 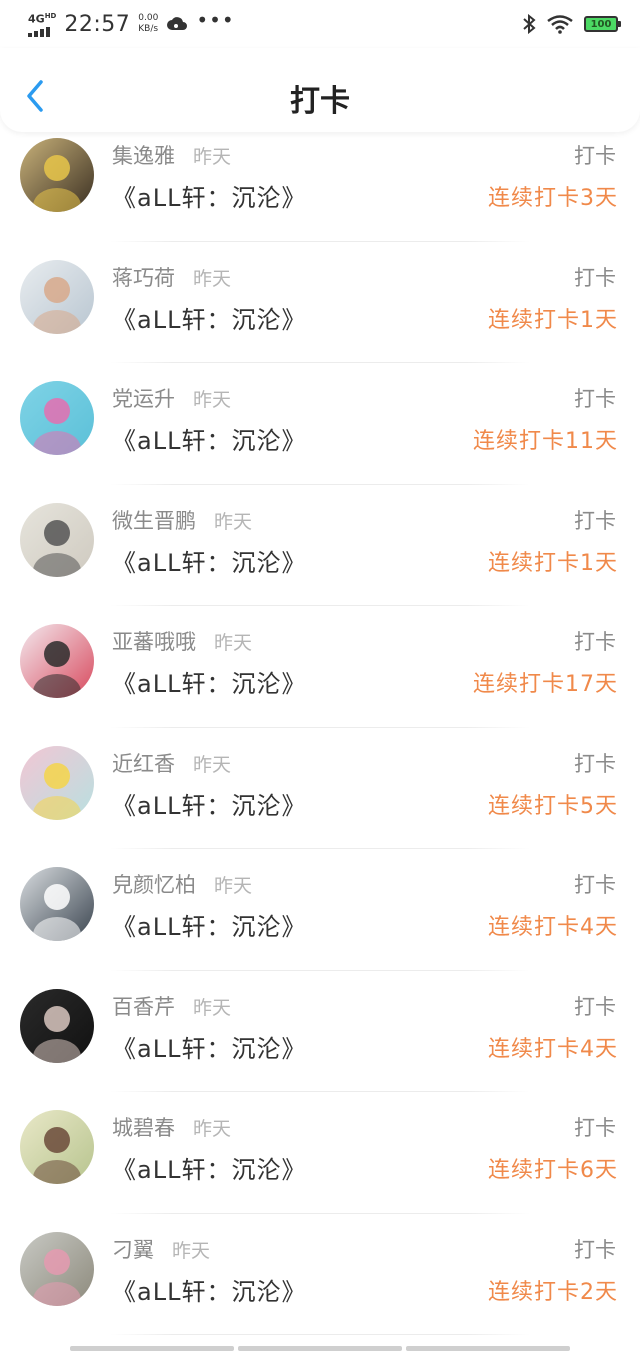 I want to click on signal-icon, so click(x=39, y=31).